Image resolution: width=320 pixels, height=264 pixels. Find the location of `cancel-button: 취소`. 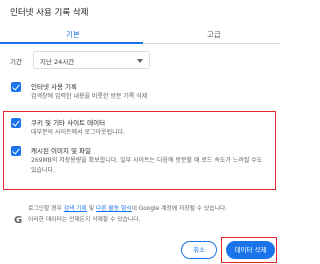

cancel-button: 취소 is located at coordinates (199, 250).